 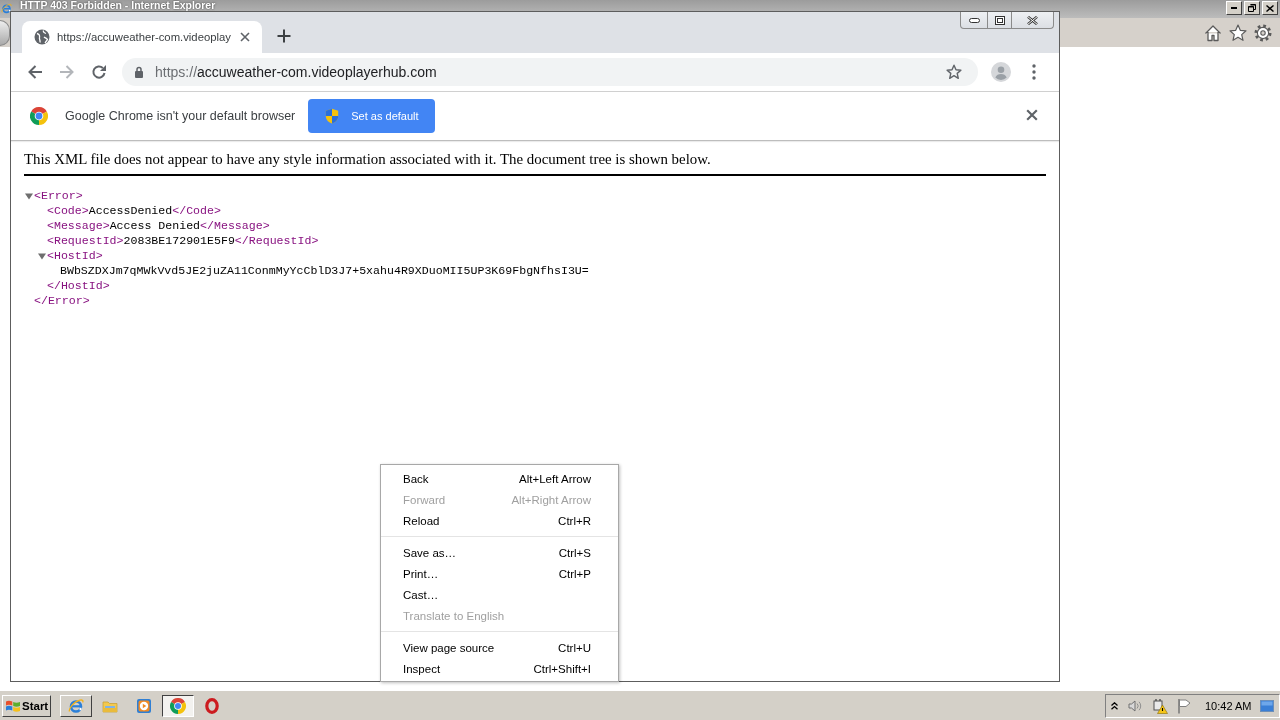 I want to click on menu-item: Save as… Ctrl+S, so click(x=499, y=552).